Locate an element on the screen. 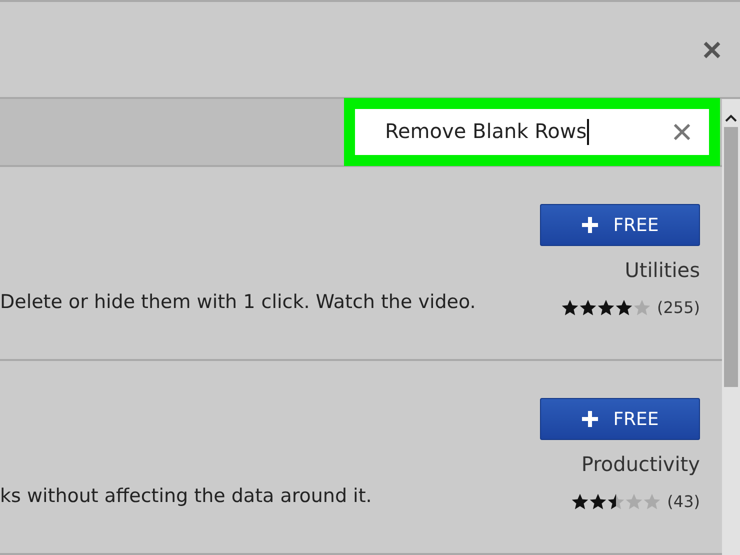 The width and height of the screenshot is (740, 555). close-icon is located at coordinates (712, 50).